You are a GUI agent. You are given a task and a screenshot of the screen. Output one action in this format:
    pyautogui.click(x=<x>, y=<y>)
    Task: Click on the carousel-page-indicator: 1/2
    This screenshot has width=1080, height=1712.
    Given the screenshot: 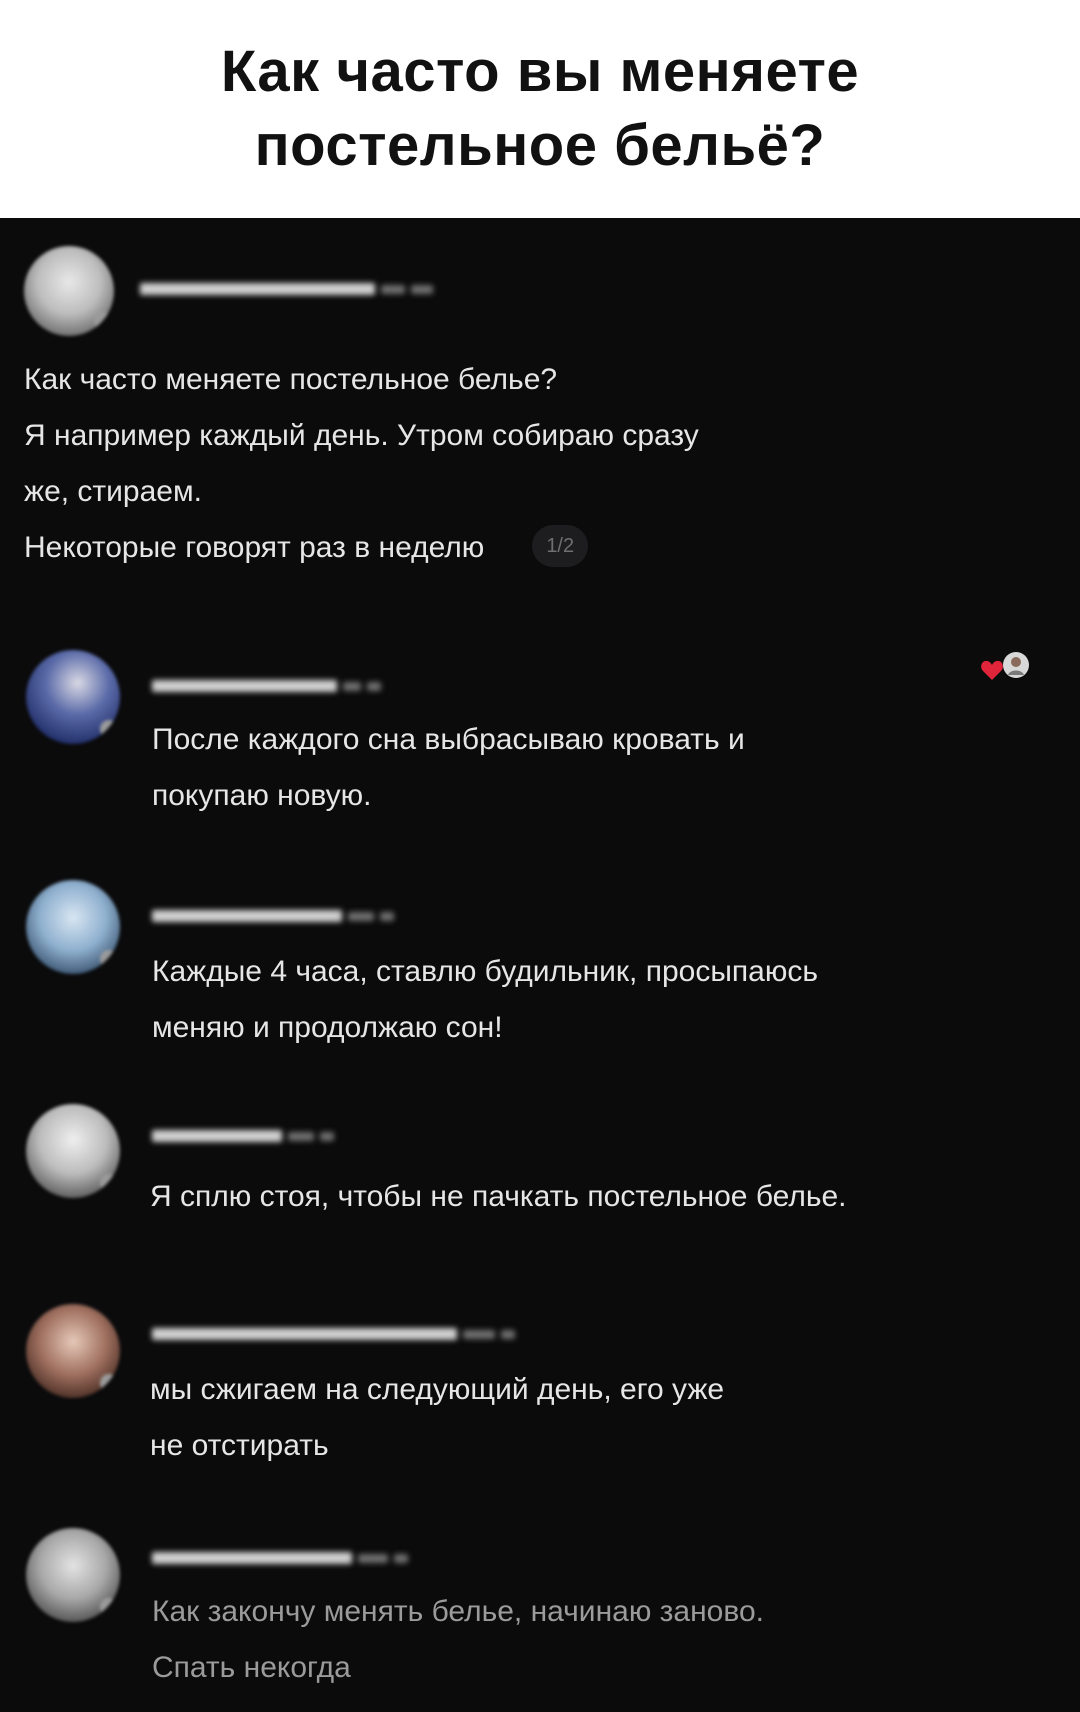 What is the action you would take?
    pyautogui.click(x=560, y=546)
    